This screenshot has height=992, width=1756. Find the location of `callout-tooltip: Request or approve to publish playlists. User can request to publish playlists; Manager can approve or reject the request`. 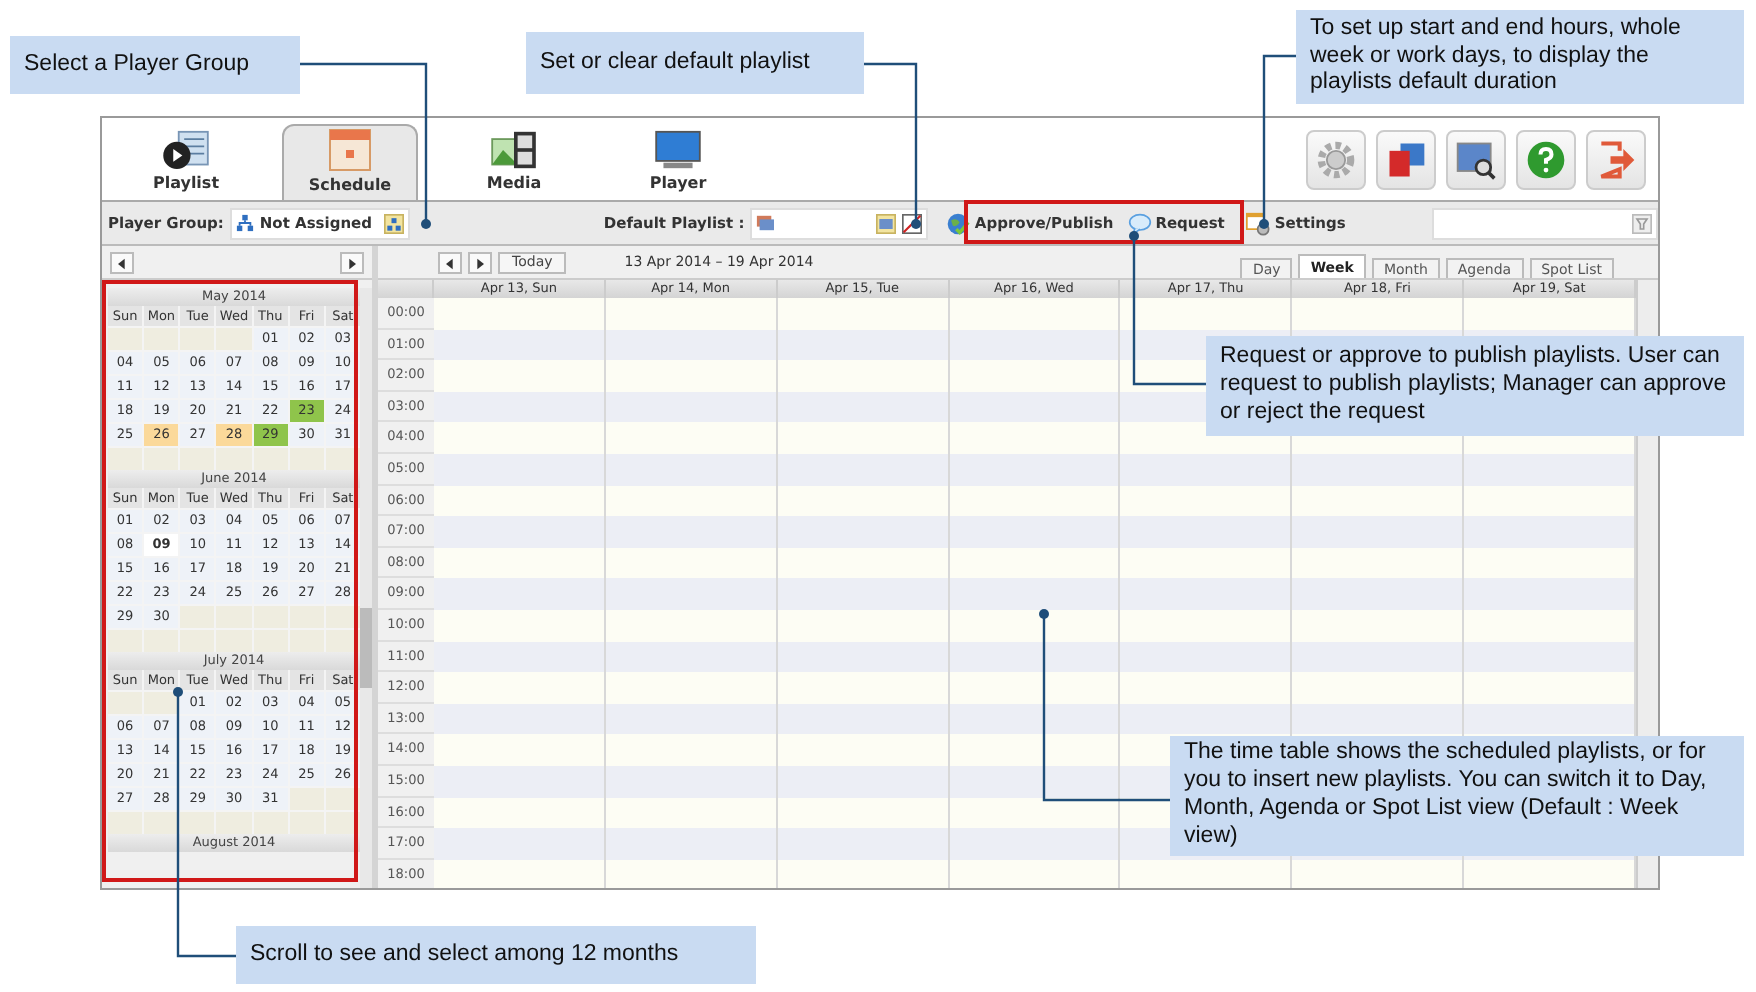

callout-tooltip: Request or approve to publish playlists. User can request to publish playlists; Manager can approve or reject the request is located at coordinates (1475, 386).